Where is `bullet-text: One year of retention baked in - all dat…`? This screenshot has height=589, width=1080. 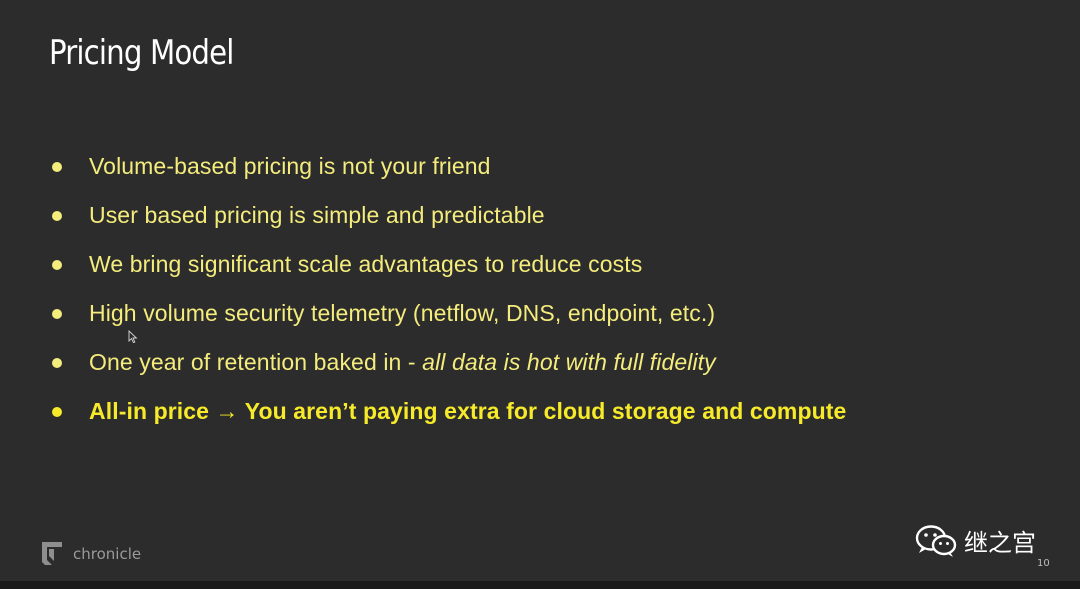 bullet-text: One year of retention baked in - all dat… is located at coordinates (402, 362).